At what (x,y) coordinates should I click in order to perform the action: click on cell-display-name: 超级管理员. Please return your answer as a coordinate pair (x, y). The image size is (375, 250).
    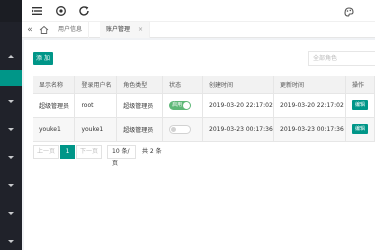
    Looking at the image, I should click on (54, 105).